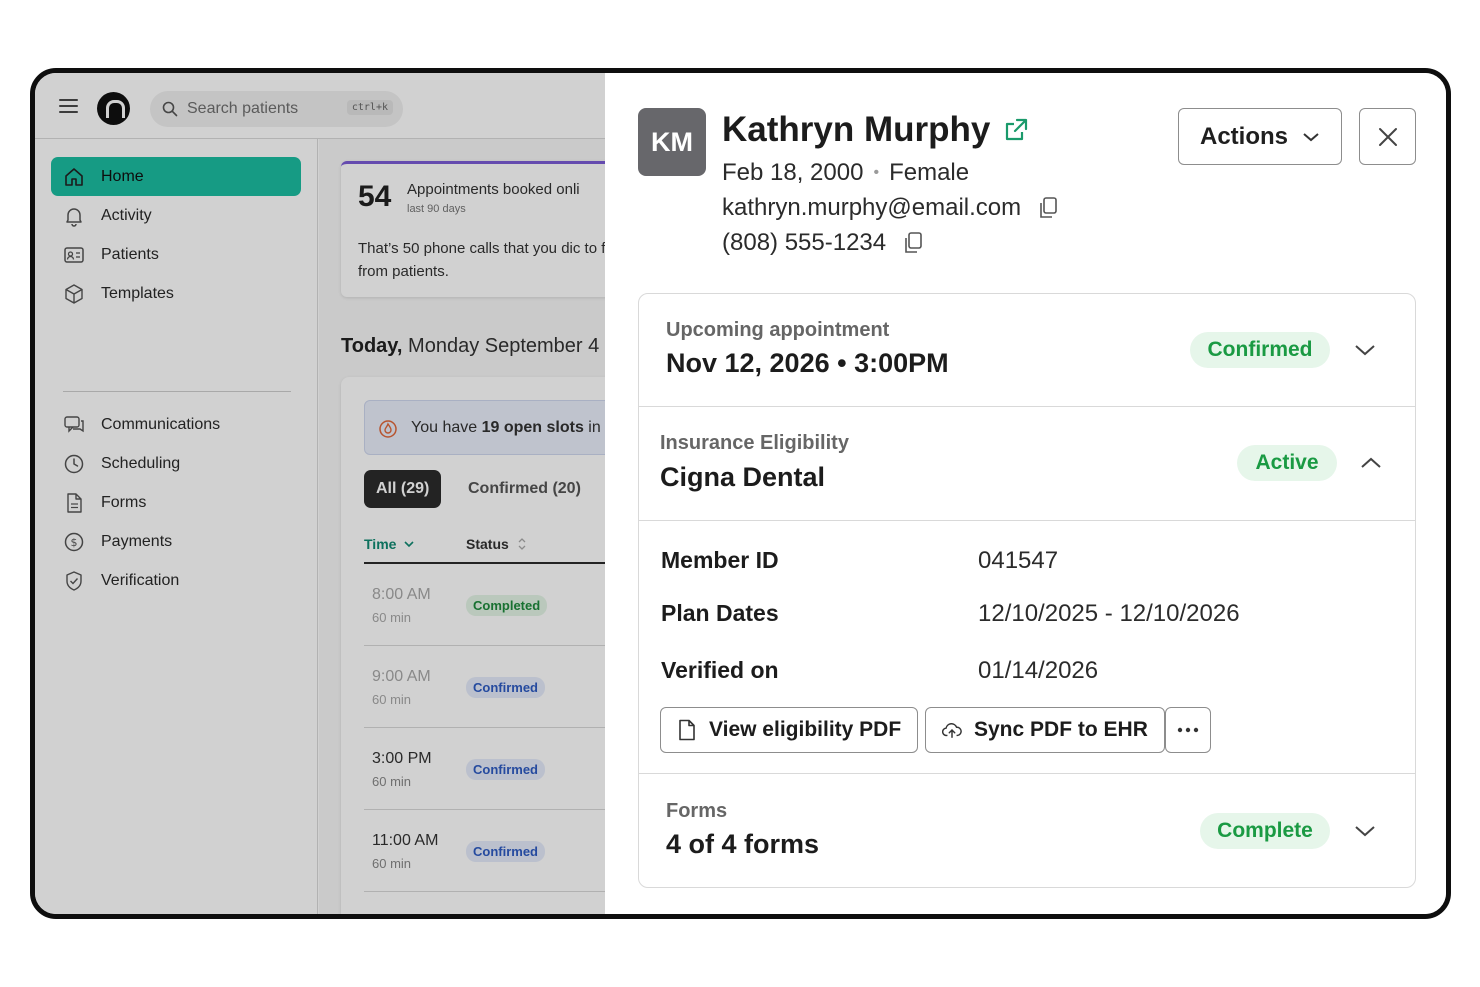 The height and width of the screenshot is (987, 1480). What do you see at coordinates (856, 129) in the screenshot?
I see `patient-name-text: Kathryn Murphy` at bounding box center [856, 129].